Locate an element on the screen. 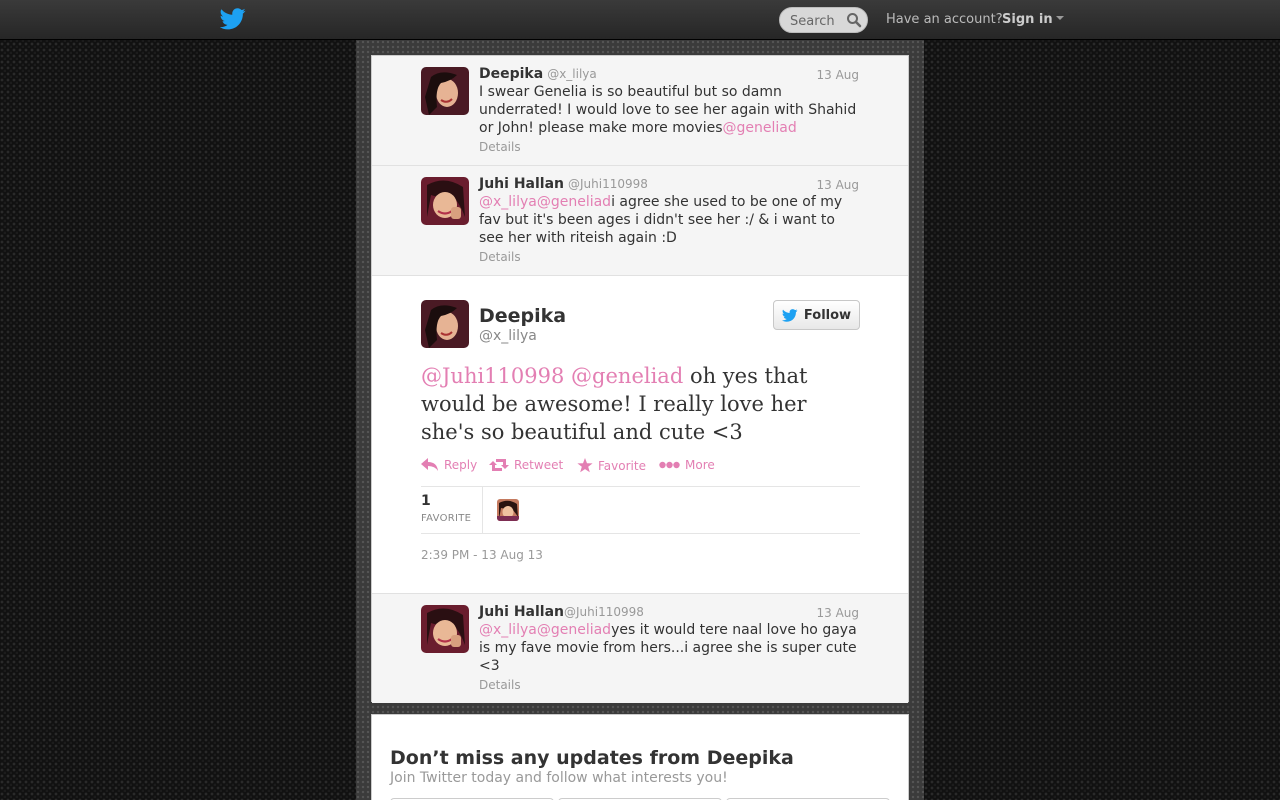  favorite-count: 1 is located at coordinates (426, 501).